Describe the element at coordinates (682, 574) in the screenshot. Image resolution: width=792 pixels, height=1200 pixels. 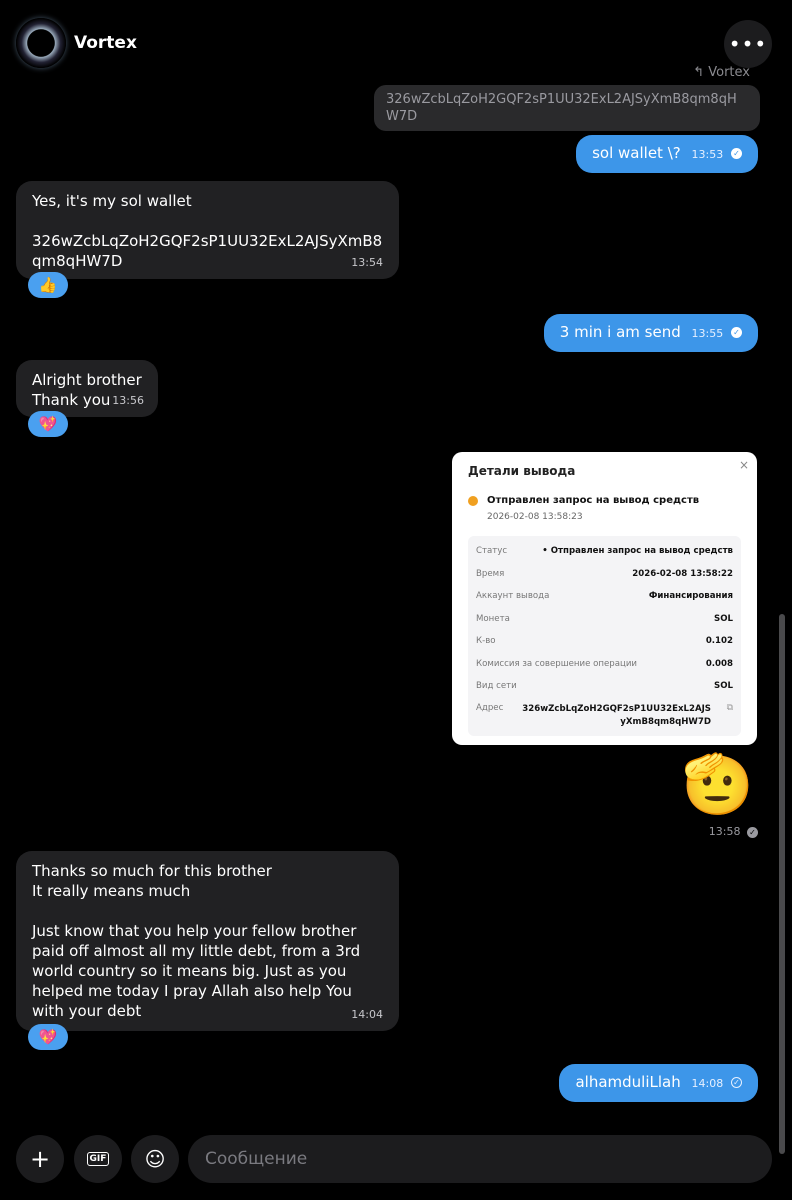
I see `row-value: 2026-02-08 13:58:22` at that location.